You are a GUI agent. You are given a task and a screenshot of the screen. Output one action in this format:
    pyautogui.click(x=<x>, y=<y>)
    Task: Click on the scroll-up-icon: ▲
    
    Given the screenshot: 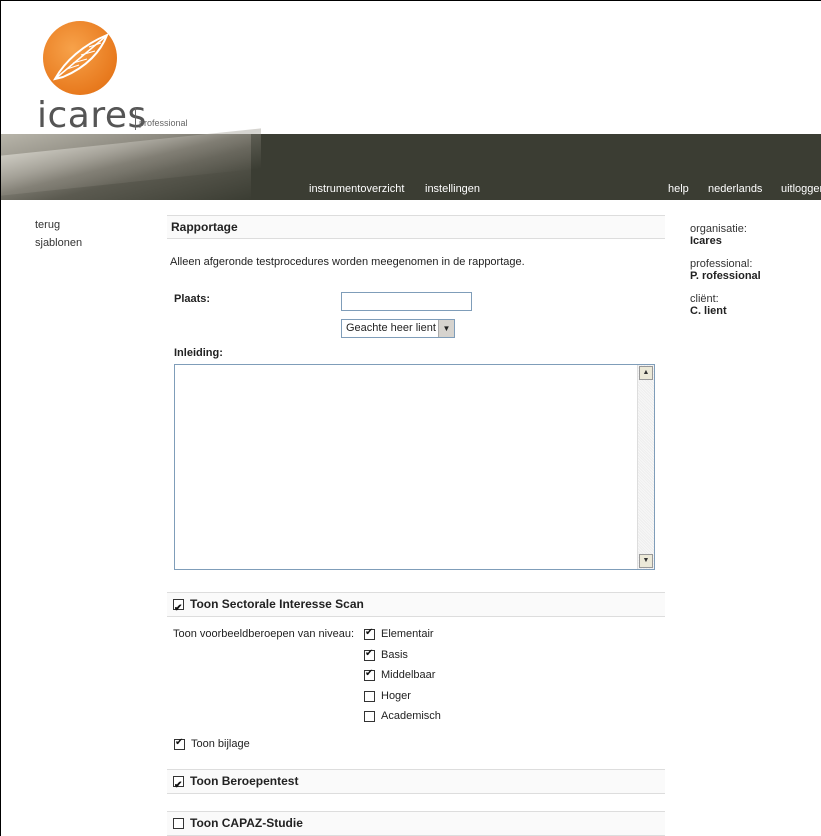 What is the action you would take?
    pyautogui.click(x=646, y=373)
    